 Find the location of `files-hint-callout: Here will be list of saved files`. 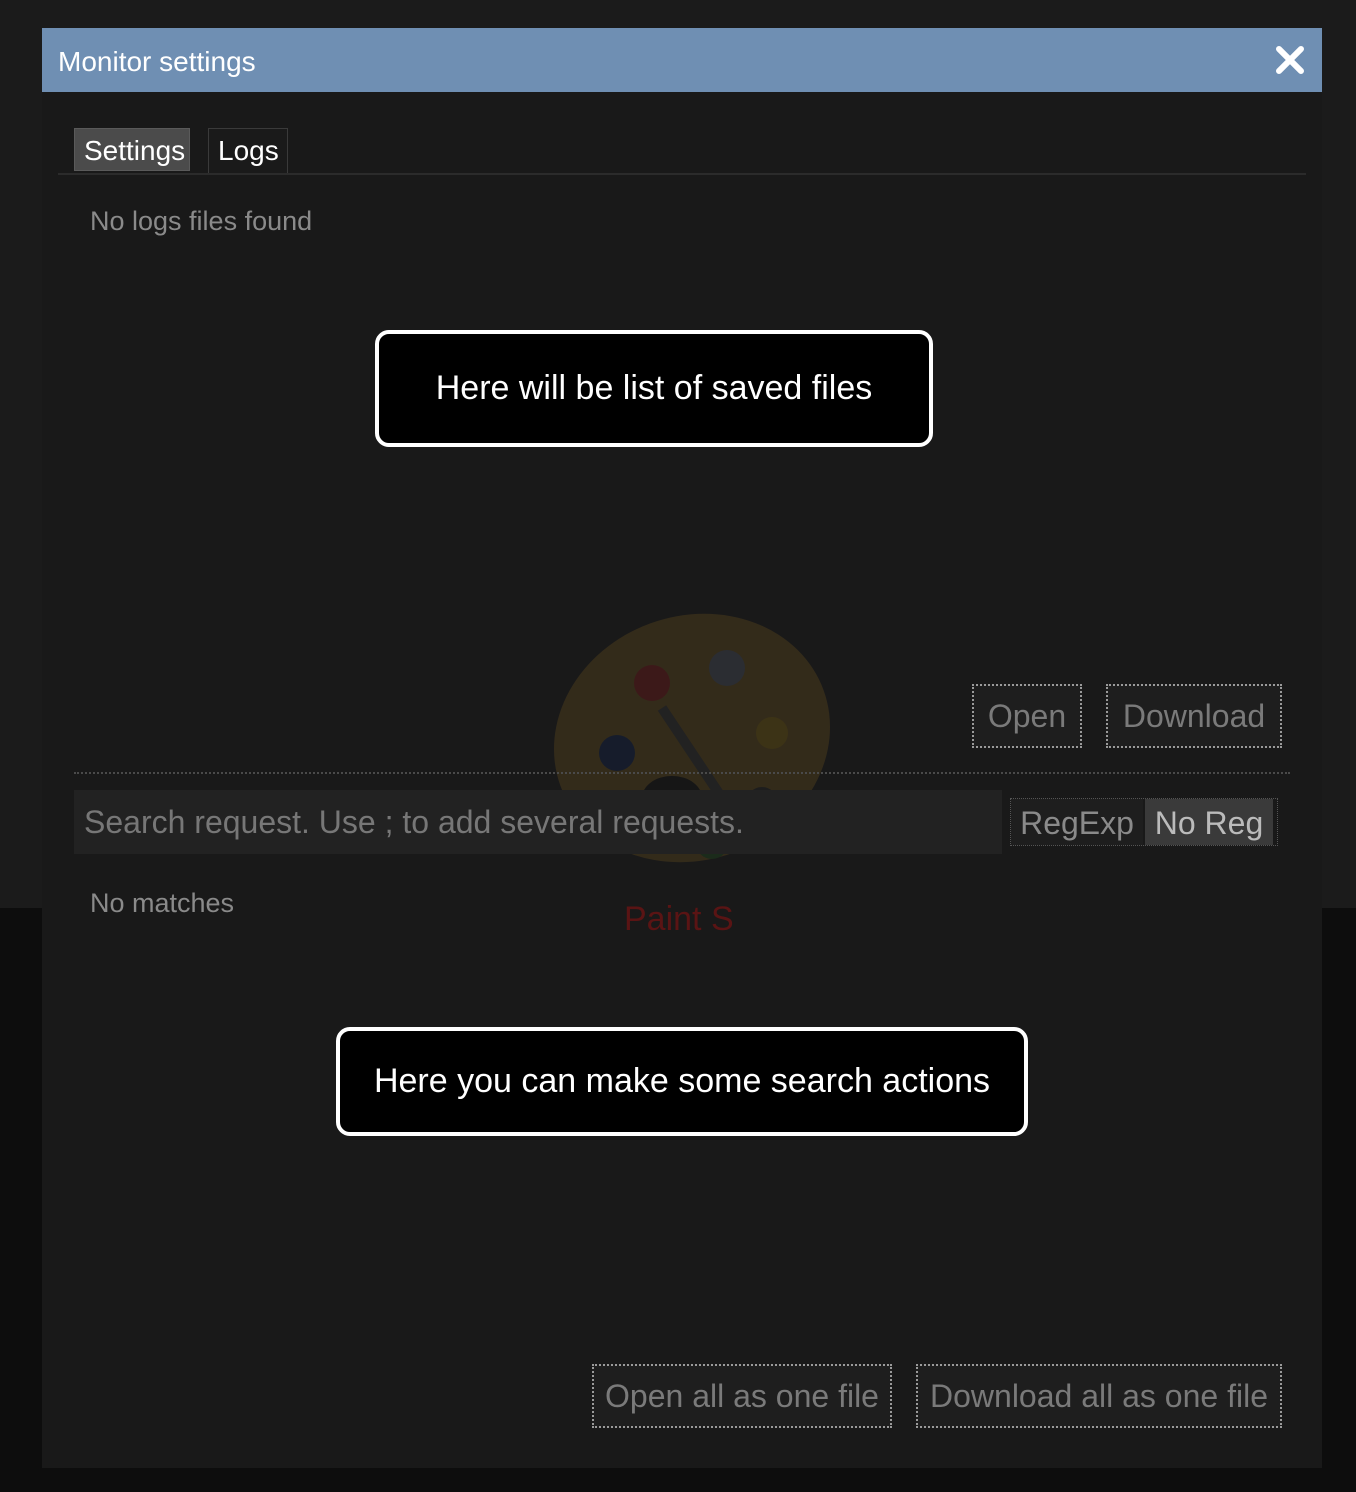

files-hint-callout: Here will be list of saved files is located at coordinates (654, 388).